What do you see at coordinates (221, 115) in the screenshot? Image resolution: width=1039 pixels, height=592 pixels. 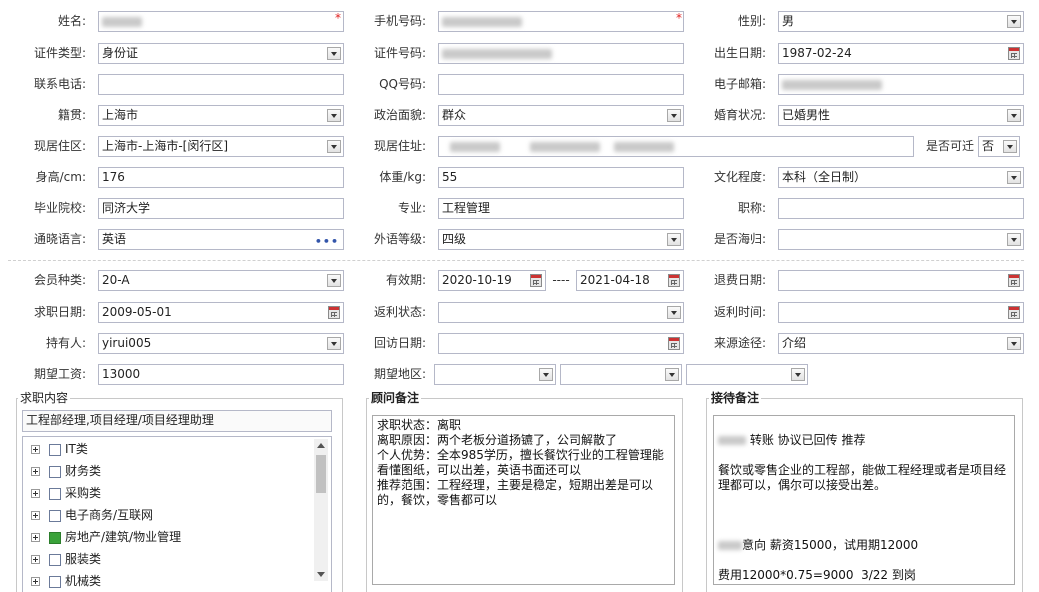 I see `native-select: 上海市` at bounding box center [221, 115].